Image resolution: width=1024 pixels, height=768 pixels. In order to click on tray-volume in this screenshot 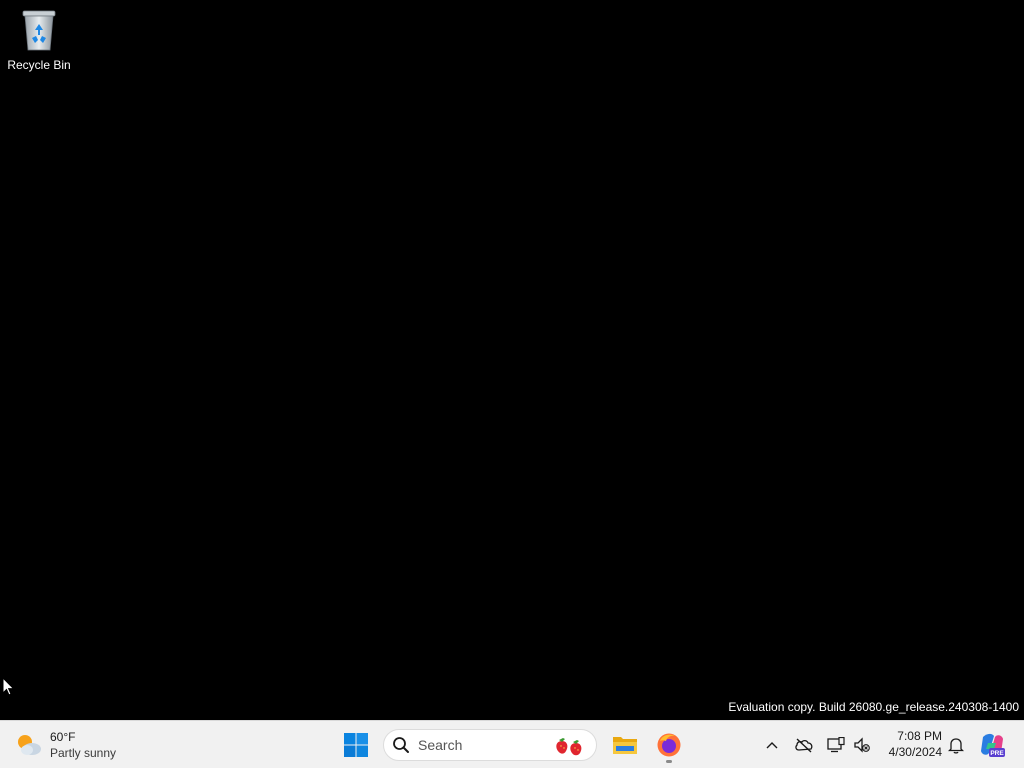, I will do `click(862, 745)`.